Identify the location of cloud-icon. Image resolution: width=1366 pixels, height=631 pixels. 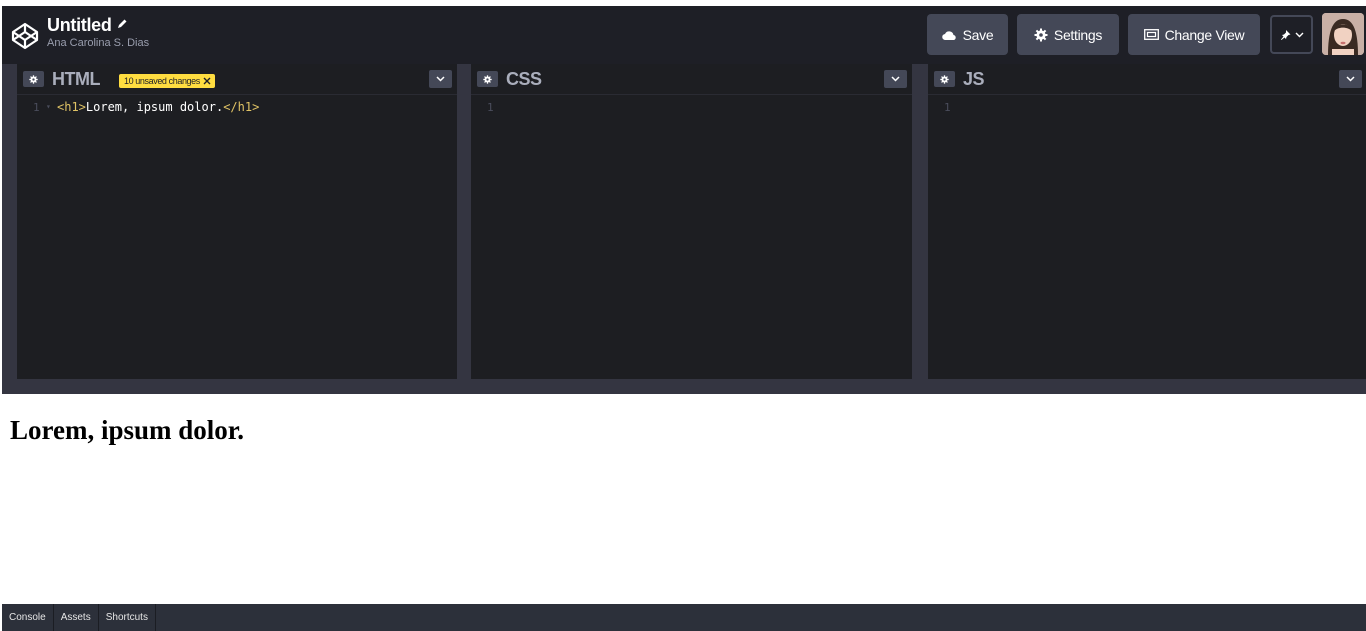
(948, 35).